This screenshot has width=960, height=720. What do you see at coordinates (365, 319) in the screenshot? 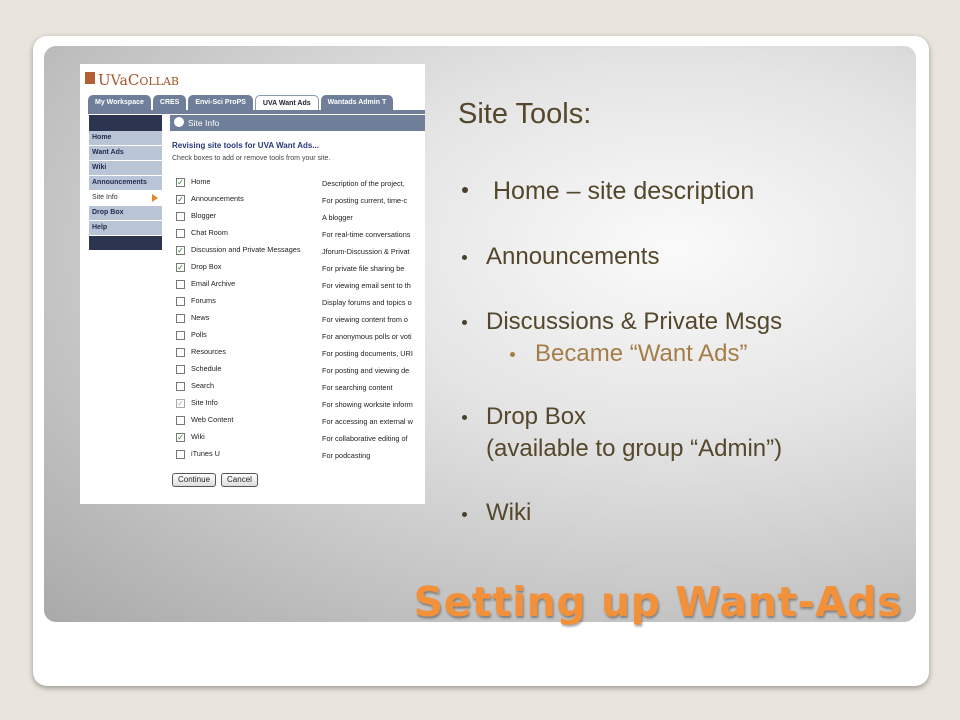
I see `tool-description: For viewing content from o` at bounding box center [365, 319].